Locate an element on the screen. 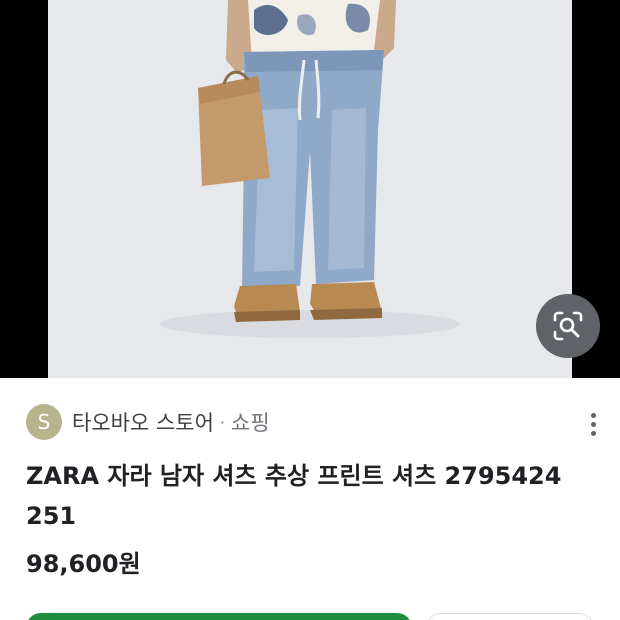 Image resolution: width=620 pixels, height=620 pixels. lens-search-button is located at coordinates (568, 326).